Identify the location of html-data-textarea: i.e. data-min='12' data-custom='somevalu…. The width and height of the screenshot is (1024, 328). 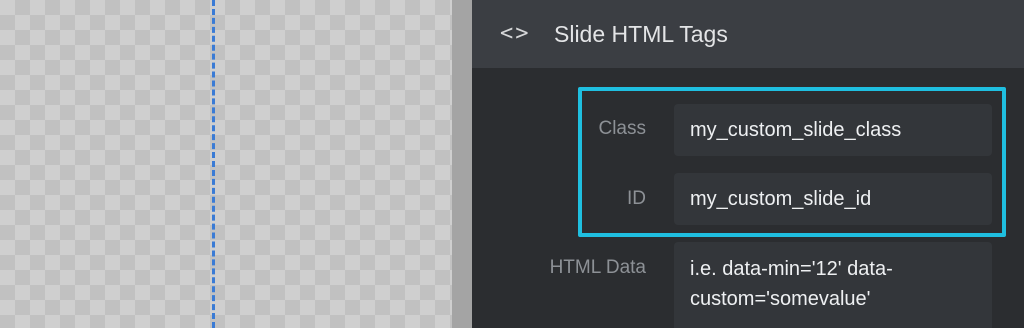
(833, 285).